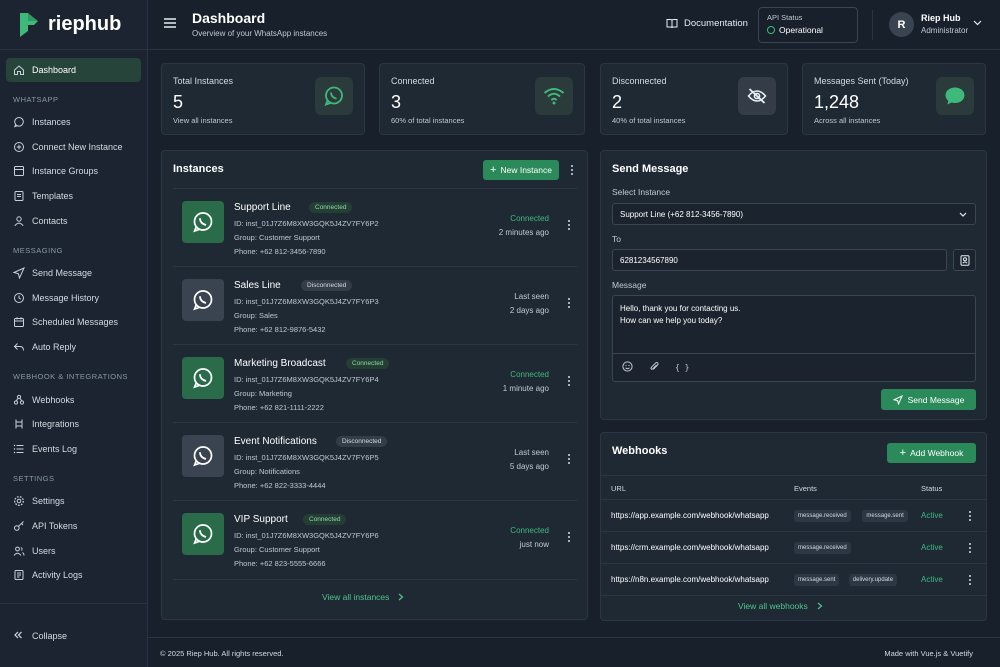 The width and height of the screenshot is (1000, 667). What do you see at coordinates (944, 24) in the screenshot?
I see `user-menu: Riep Hub Administrator` at bounding box center [944, 24].